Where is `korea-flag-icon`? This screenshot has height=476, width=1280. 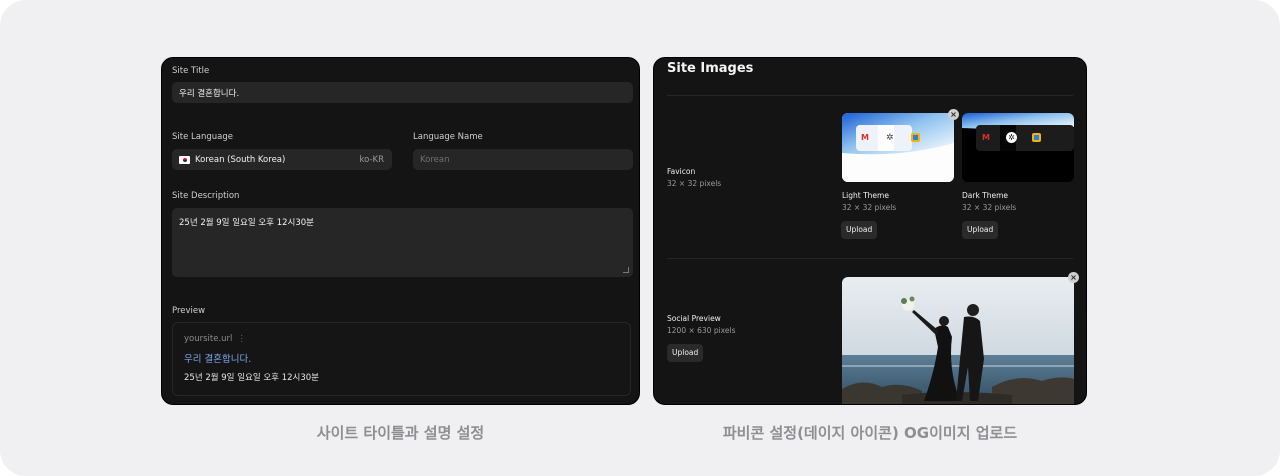
korea-flag-icon is located at coordinates (184, 159).